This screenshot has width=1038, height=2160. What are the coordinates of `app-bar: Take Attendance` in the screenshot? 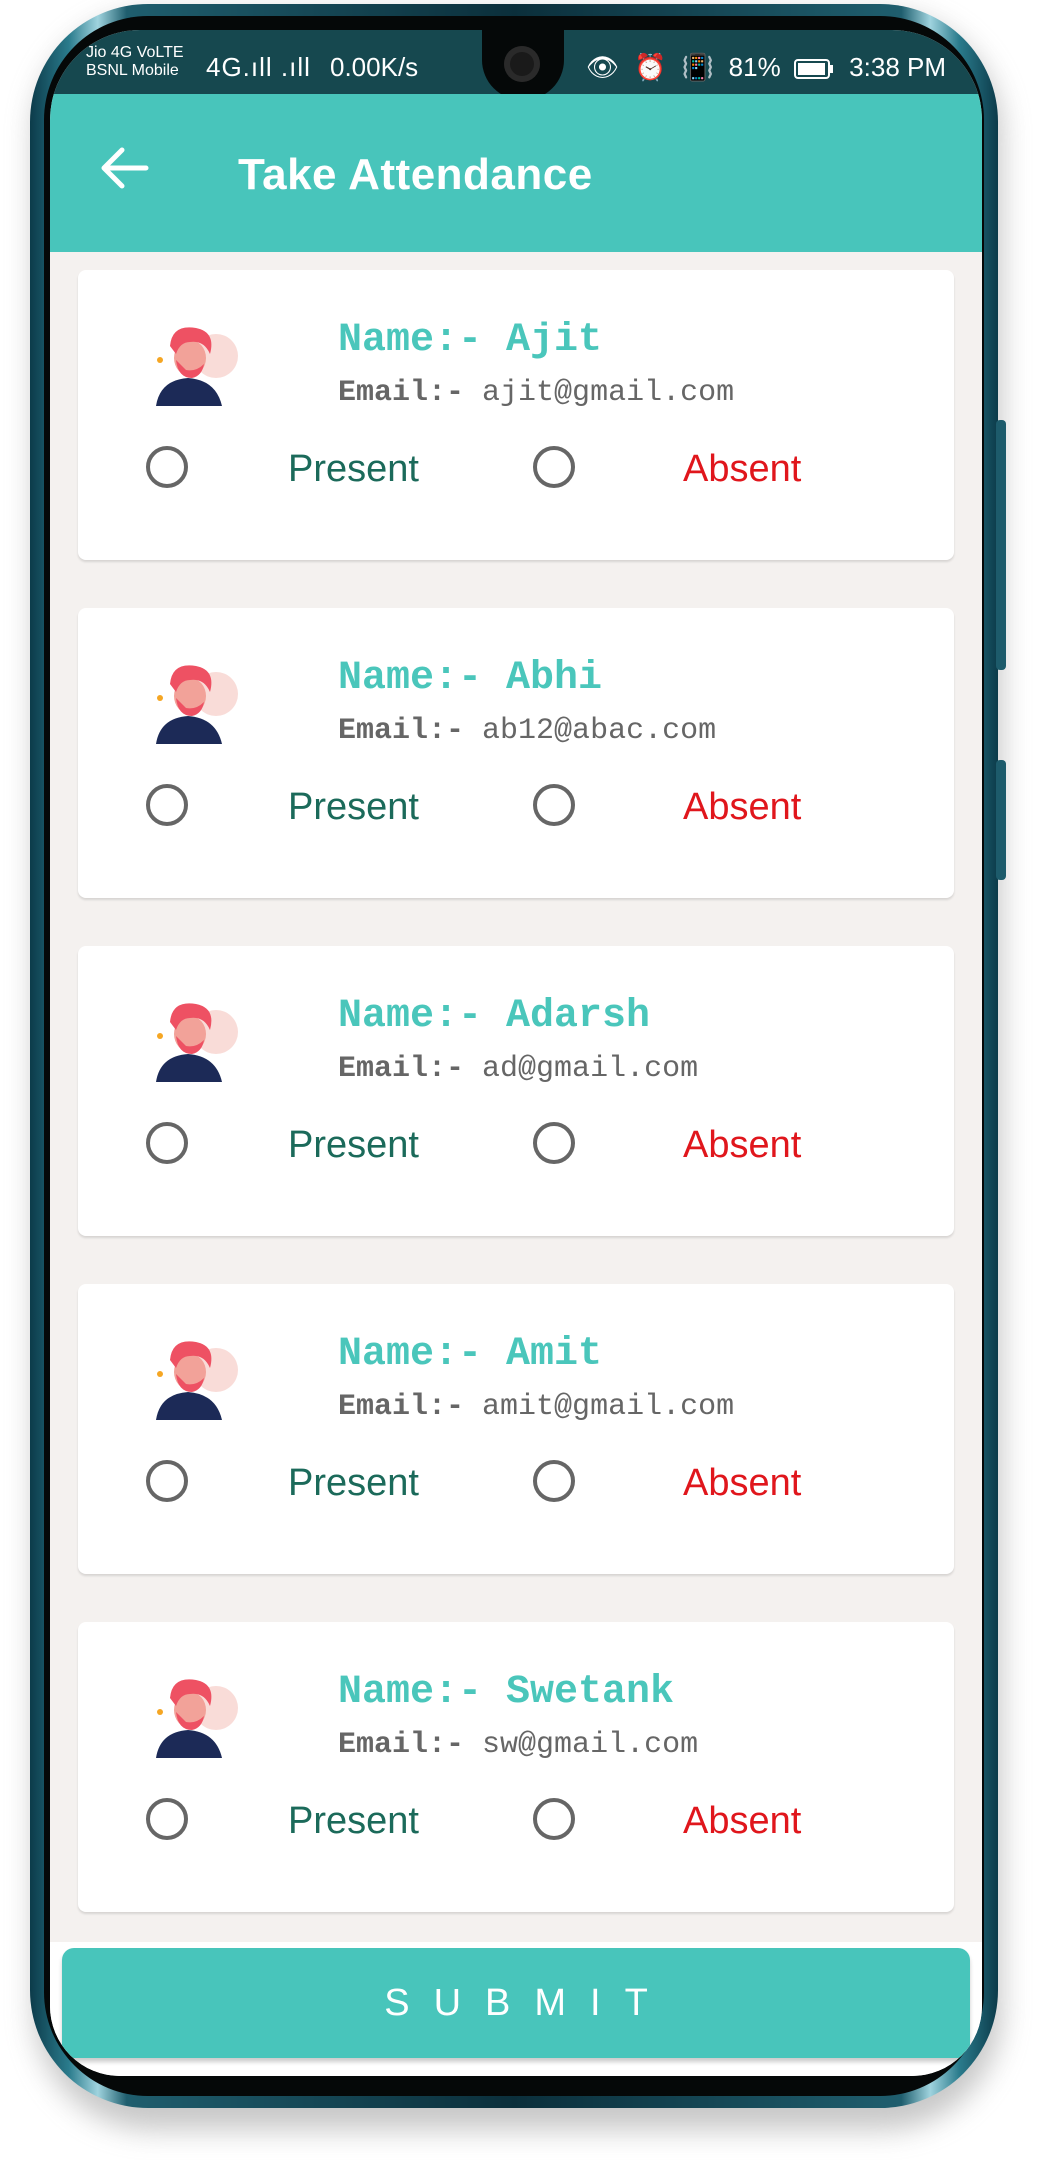 It's located at (516, 173).